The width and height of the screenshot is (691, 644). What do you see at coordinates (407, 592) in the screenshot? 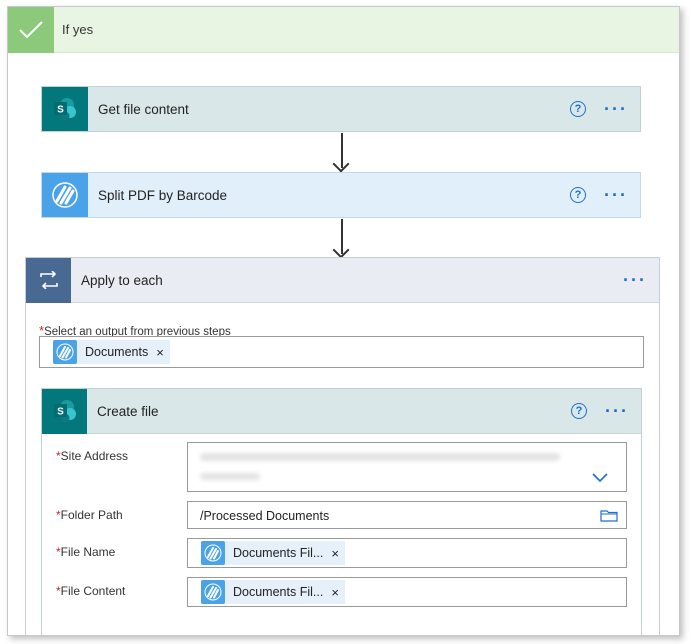
I see `file-content-input: Documents Fil... ×` at bounding box center [407, 592].